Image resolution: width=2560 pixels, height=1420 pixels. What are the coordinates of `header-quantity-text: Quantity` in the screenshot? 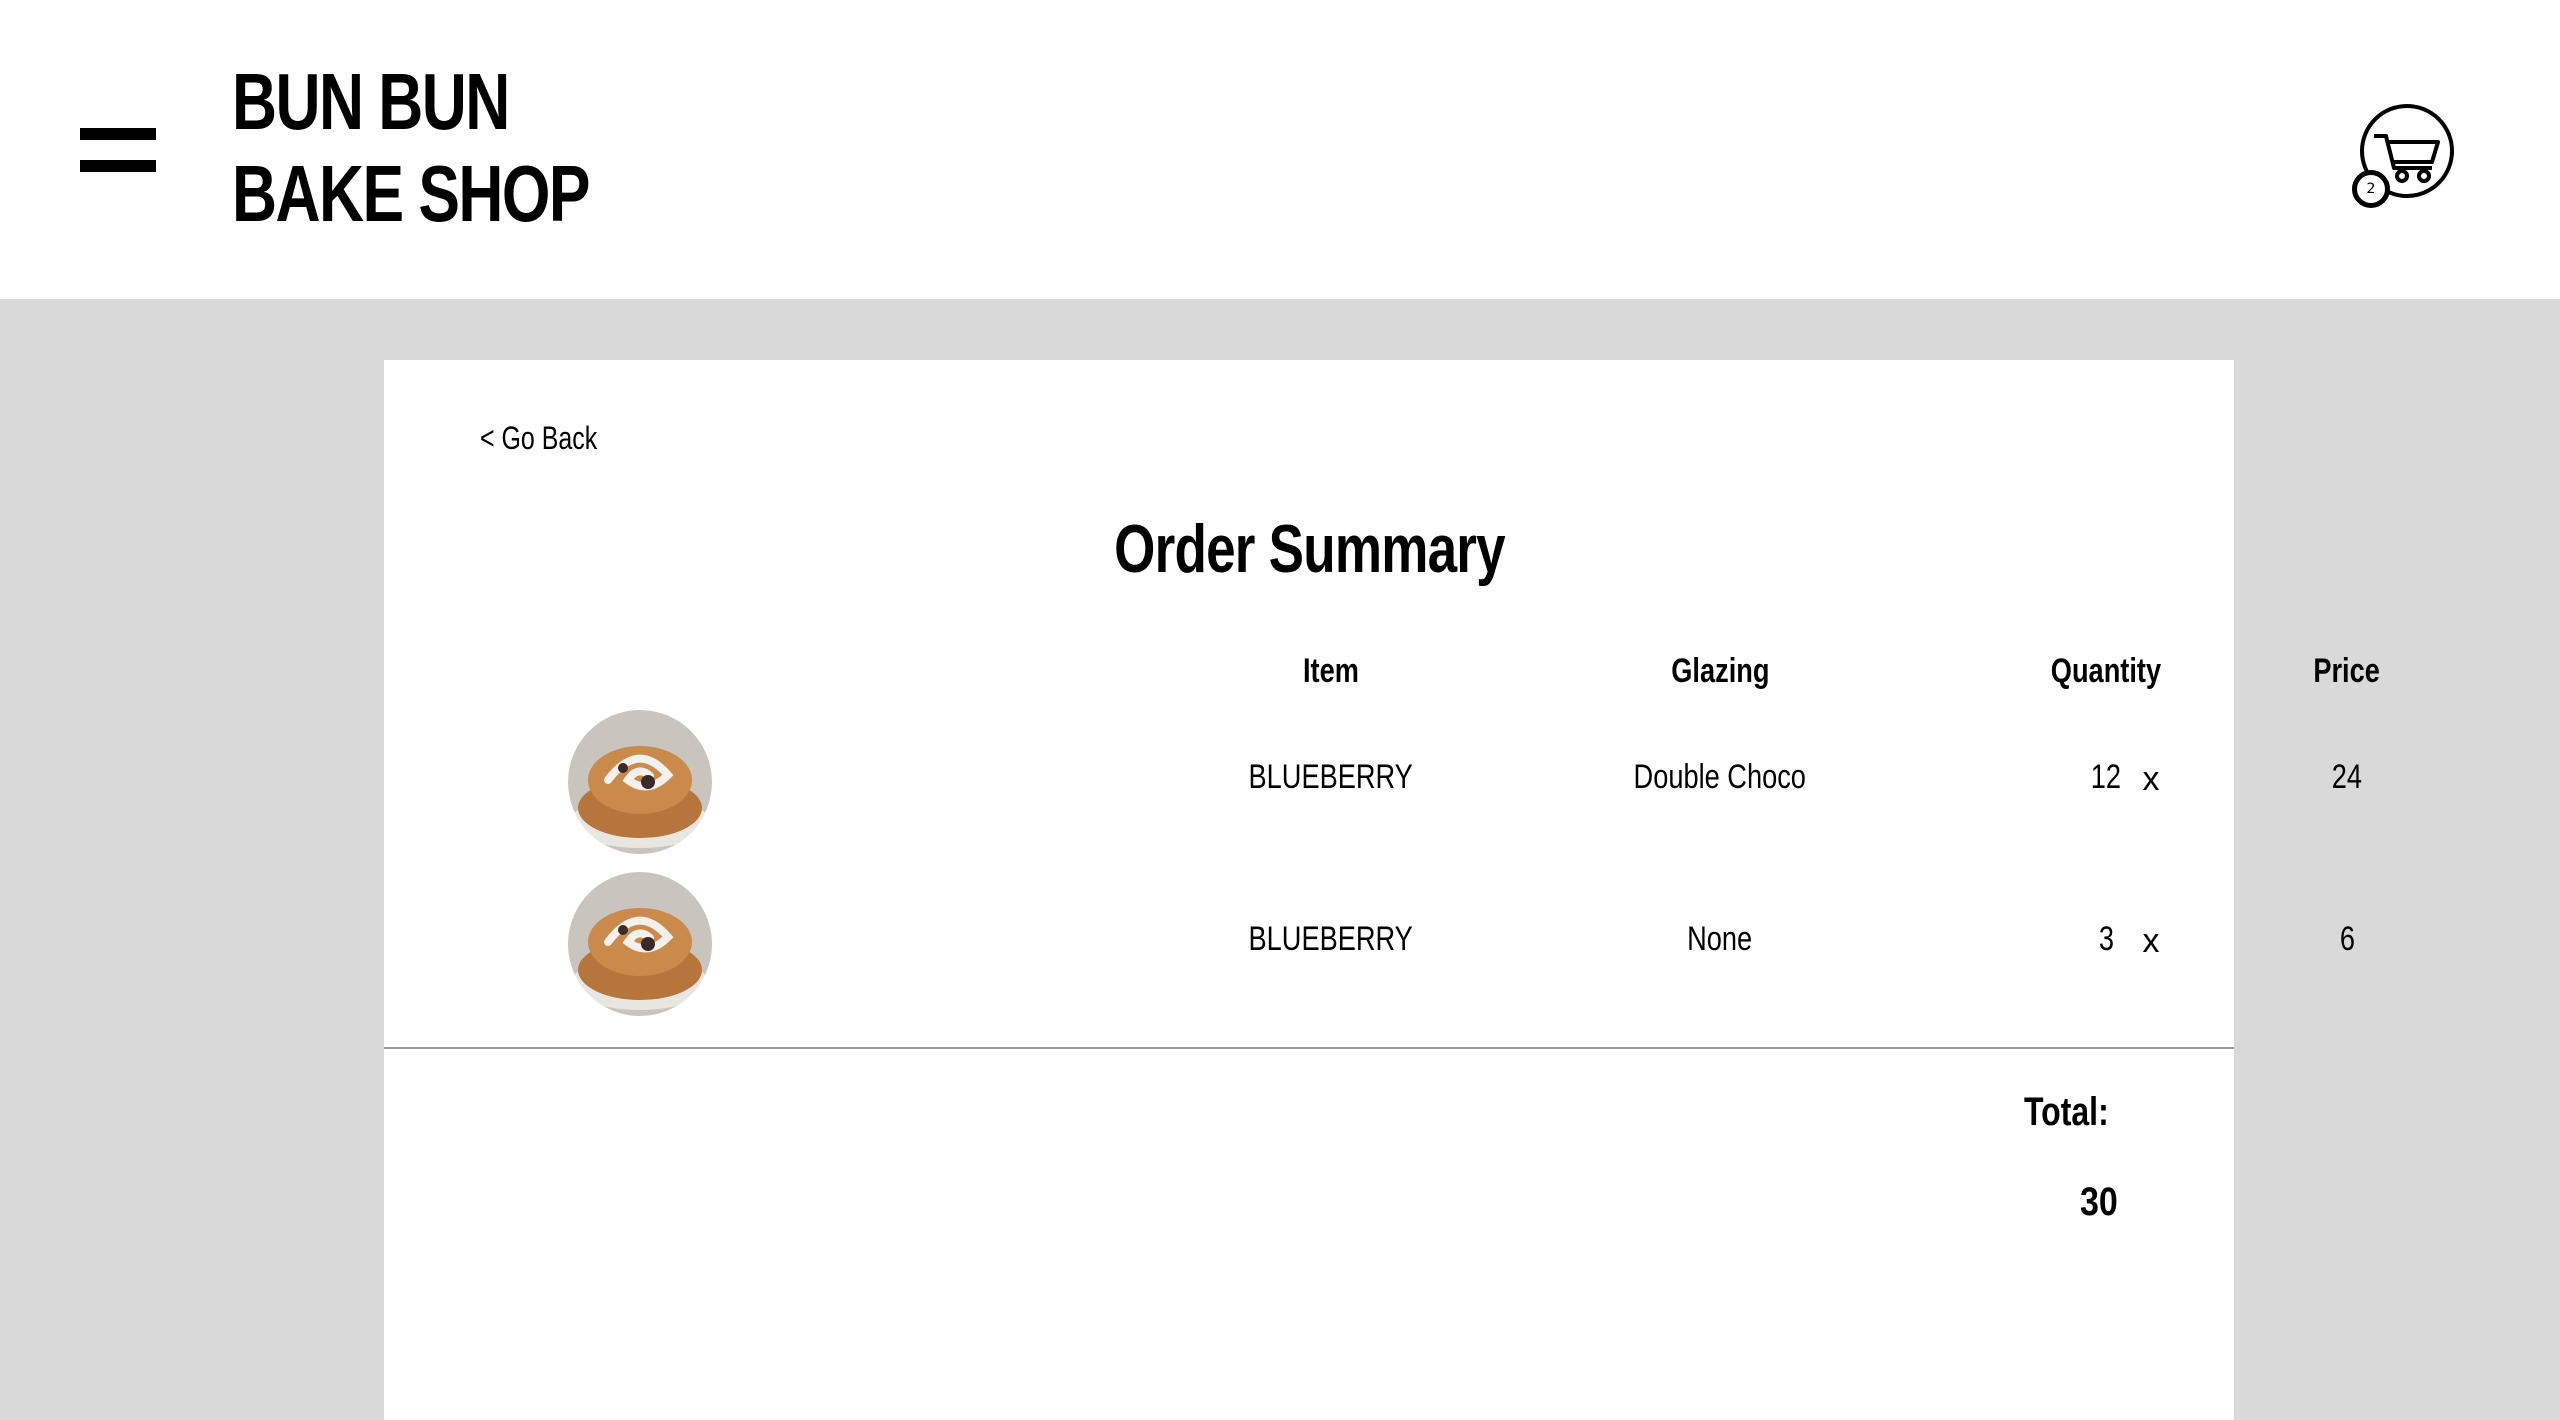 It's located at (2106, 671).